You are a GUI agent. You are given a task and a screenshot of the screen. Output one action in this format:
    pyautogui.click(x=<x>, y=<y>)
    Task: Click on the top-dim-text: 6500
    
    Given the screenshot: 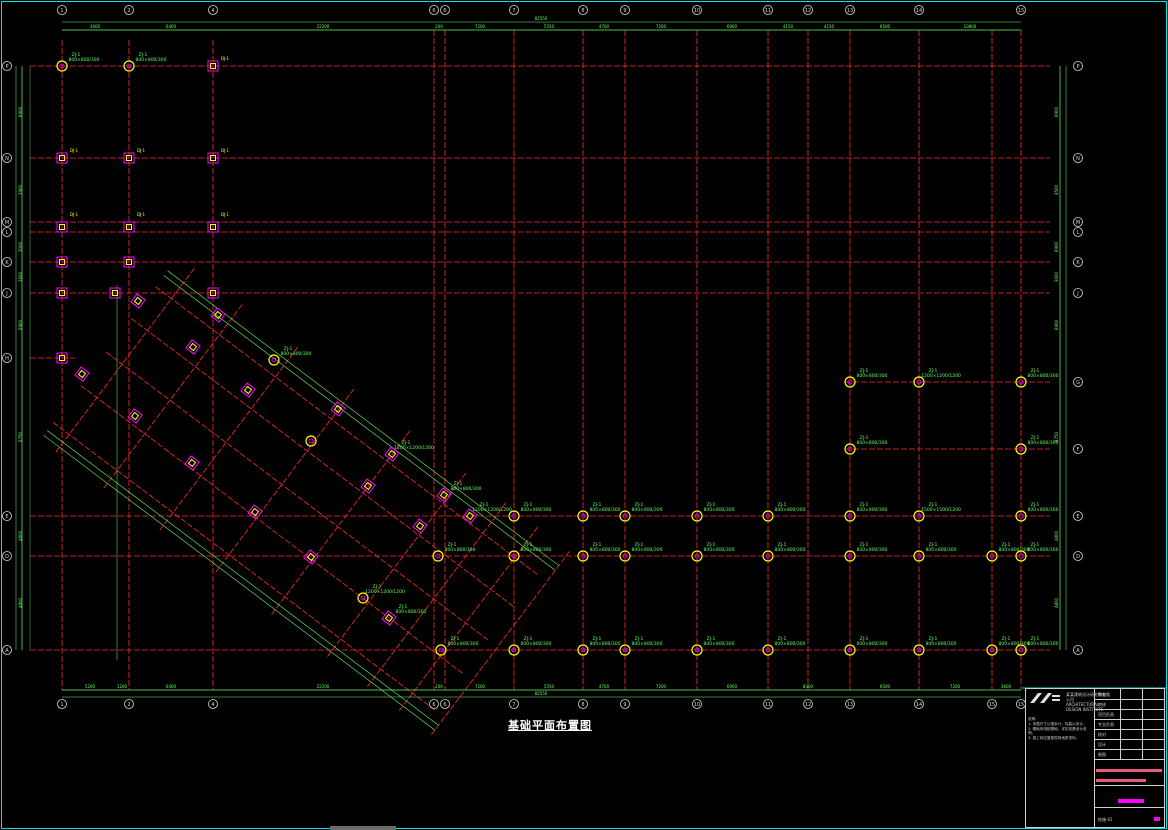 What is the action you would take?
    pyautogui.click(x=885, y=26)
    